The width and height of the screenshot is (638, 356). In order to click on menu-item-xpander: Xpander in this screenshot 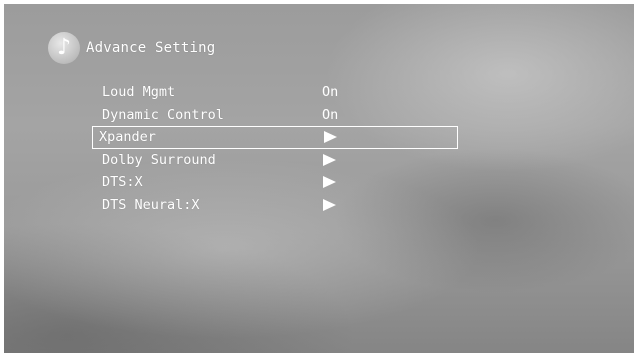, I will do `click(275, 137)`.